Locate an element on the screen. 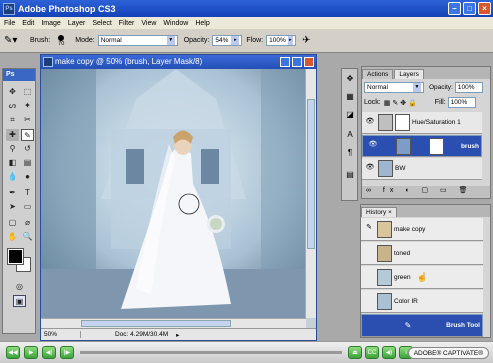 The width and height of the screenshot is (493, 363). flow-input: 100% ▸ is located at coordinates (281, 40).